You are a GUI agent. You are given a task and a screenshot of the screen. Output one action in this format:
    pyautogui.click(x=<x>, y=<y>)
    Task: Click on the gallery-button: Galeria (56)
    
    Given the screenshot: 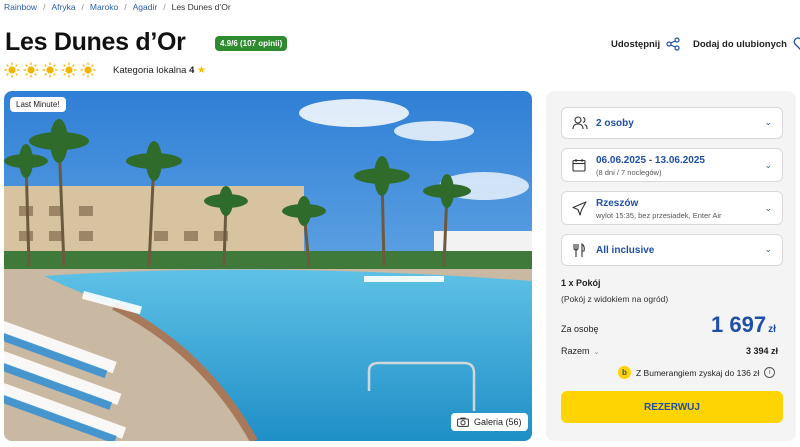 What is the action you would take?
    pyautogui.click(x=489, y=422)
    